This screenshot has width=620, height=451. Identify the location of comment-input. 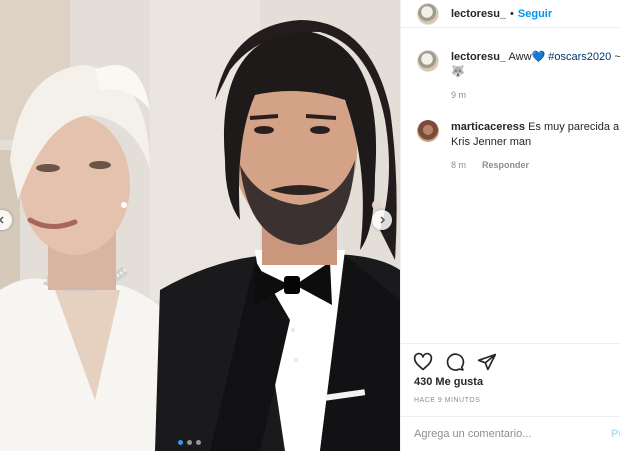
(504, 434).